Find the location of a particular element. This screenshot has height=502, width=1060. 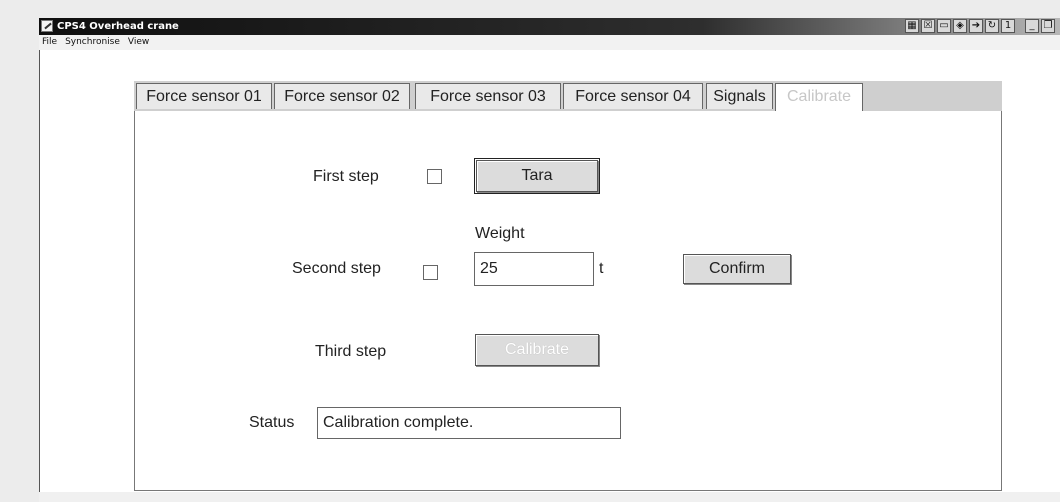

tab-force-sensor-02: Force sensor 02 is located at coordinates (342, 96).